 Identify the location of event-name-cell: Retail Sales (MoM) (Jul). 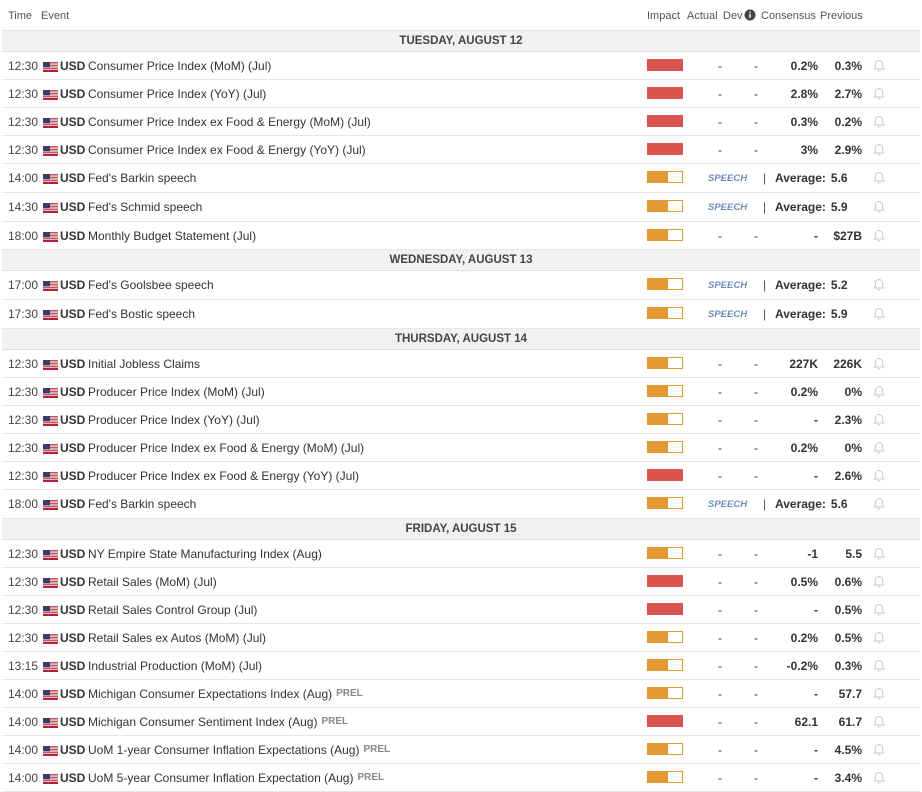
(152, 581).